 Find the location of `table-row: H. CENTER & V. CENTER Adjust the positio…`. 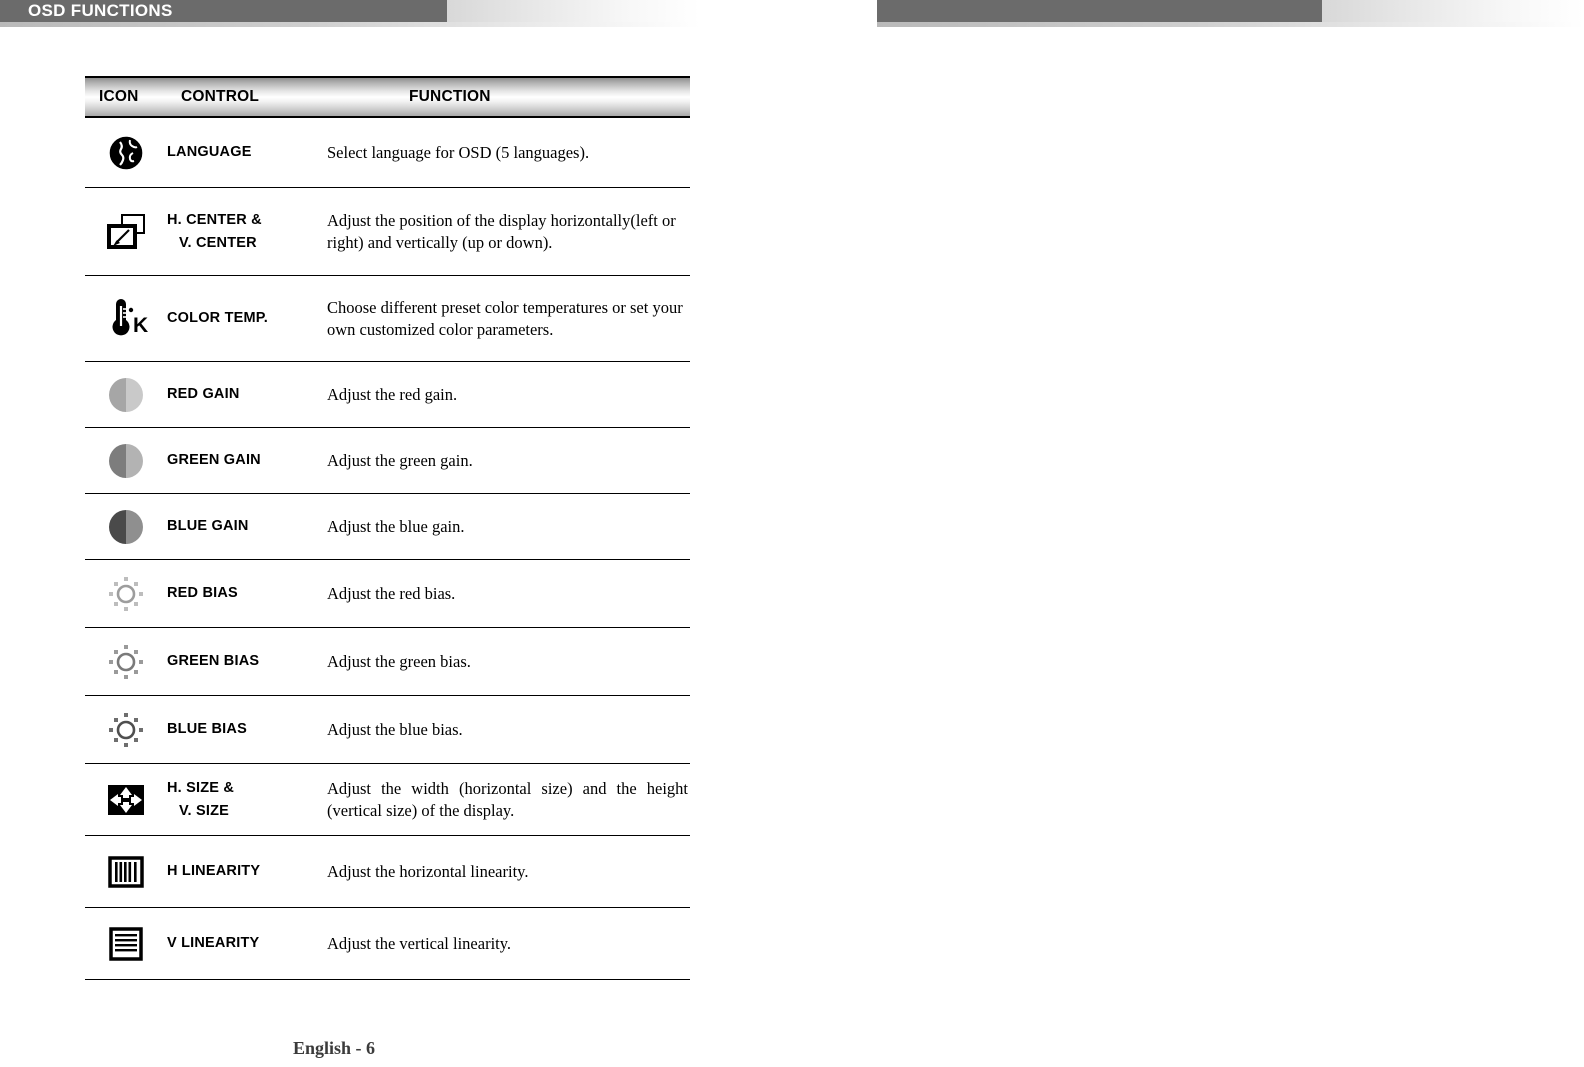

table-row: H. CENTER & V. CENTER Adjust the positio… is located at coordinates (387, 232).